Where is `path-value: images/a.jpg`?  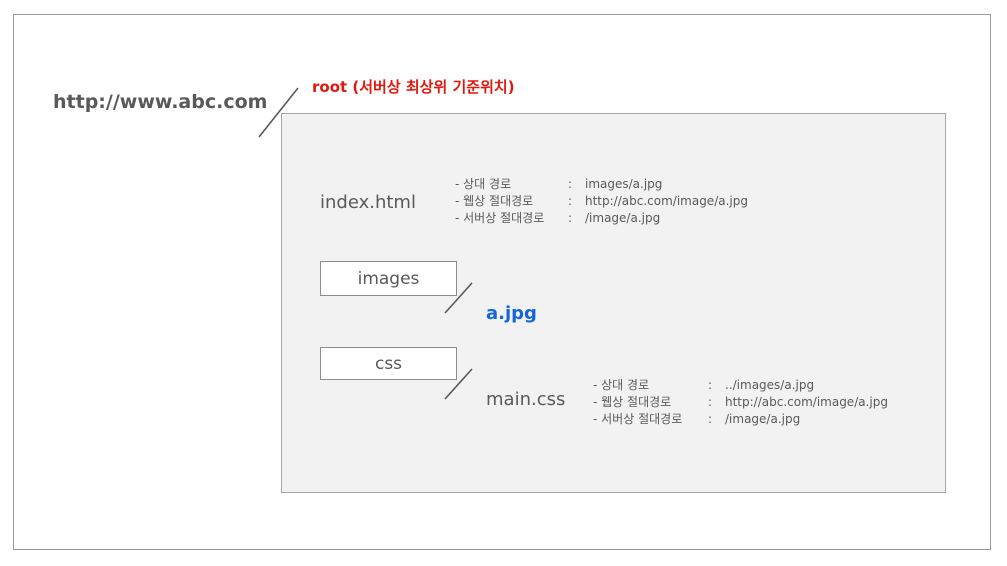
path-value: images/a.jpg is located at coordinates (624, 184).